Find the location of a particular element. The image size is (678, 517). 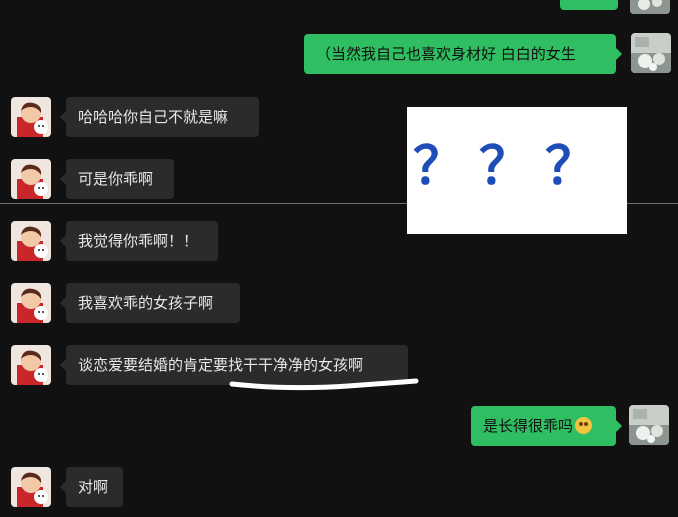

hand-drawn-underline is located at coordinates (324, 384).